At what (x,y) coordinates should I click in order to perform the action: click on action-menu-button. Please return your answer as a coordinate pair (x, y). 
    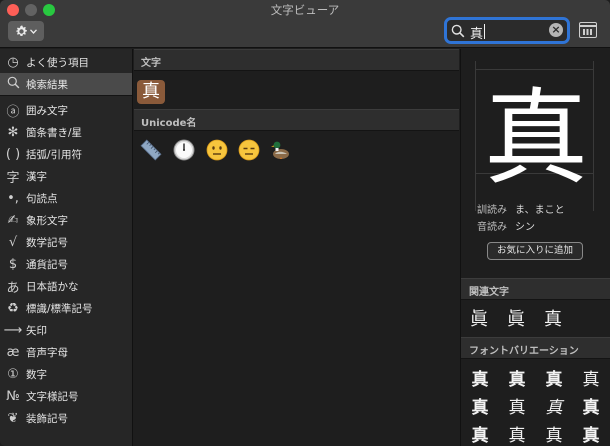
    Looking at the image, I should click on (26, 31).